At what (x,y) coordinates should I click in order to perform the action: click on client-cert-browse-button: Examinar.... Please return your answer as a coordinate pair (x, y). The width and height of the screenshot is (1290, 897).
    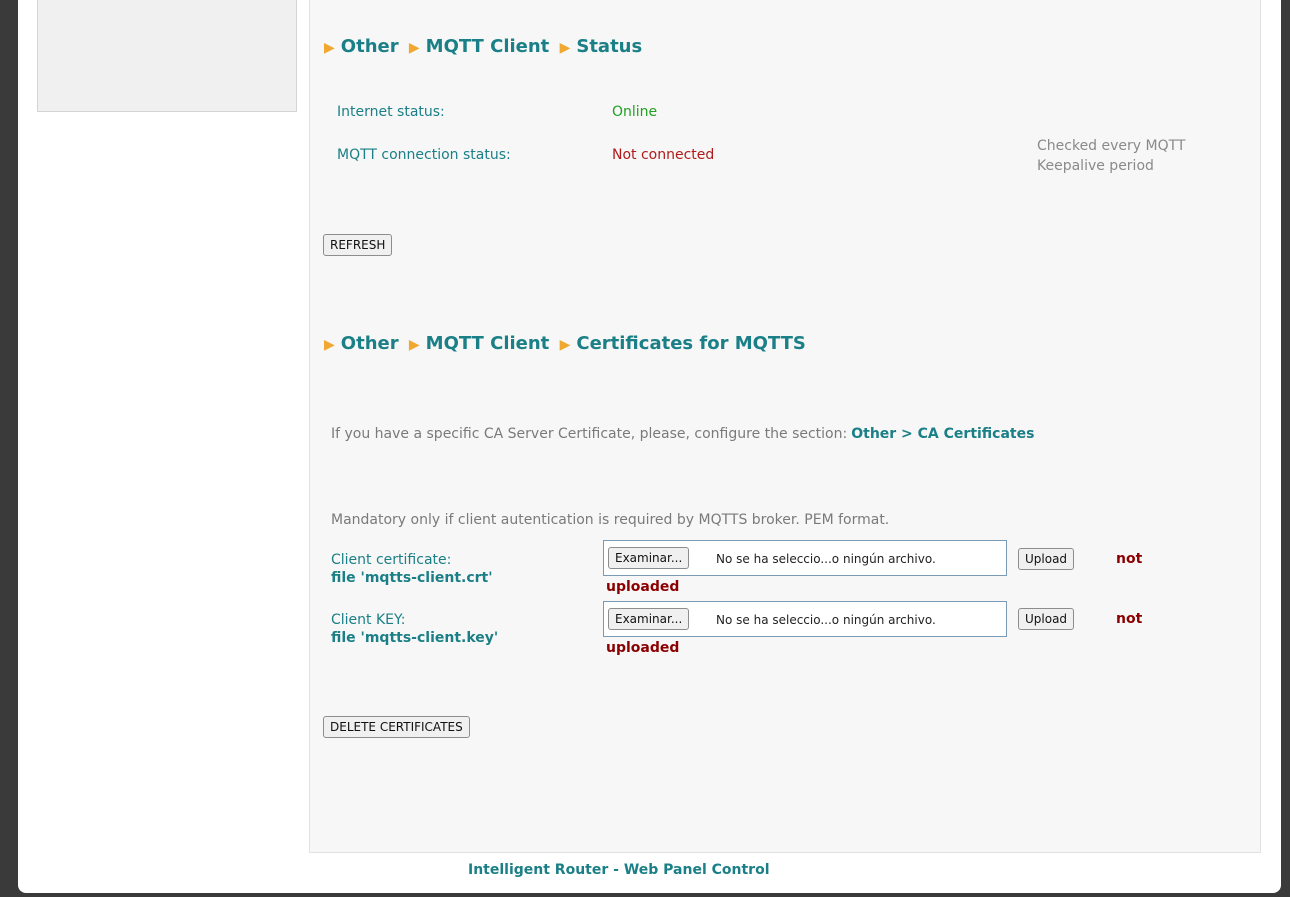
    Looking at the image, I should click on (649, 558).